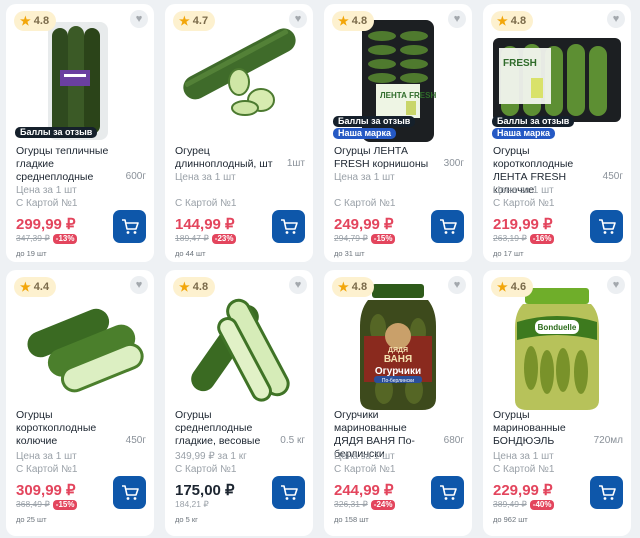 Image resolution: width=640 pixels, height=538 pixels. I want to click on old-price: 368,49 ₽, so click(33, 504).